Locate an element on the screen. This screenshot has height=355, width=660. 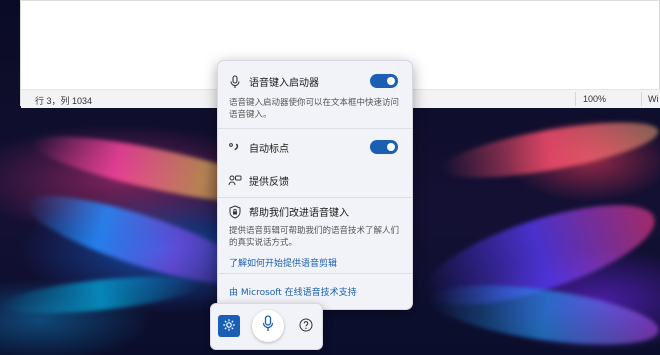
help-icon is located at coordinates (306, 326).